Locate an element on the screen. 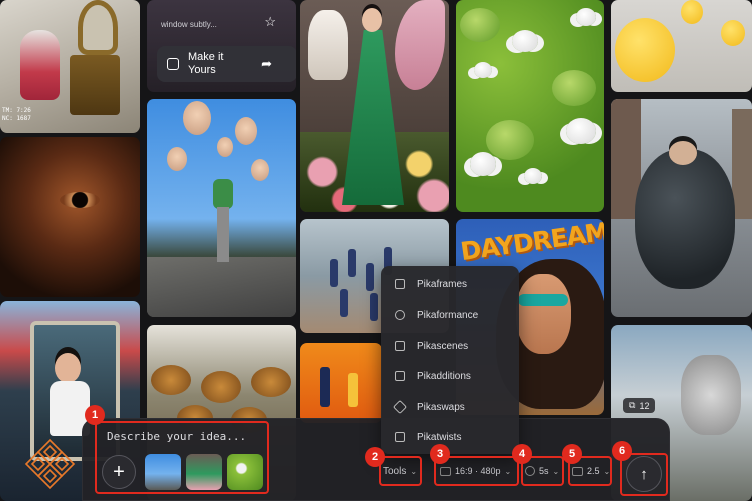 The height and width of the screenshot is (501, 752). menu-item-pikatwists: Pikatwists is located at coordinates (450, 437).